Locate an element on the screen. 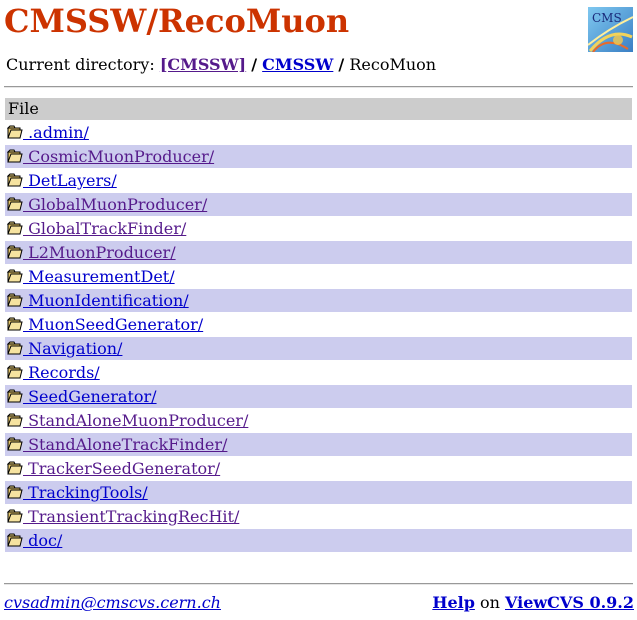 The image size is (637, 620). file-cell: DetLayers/ is located at coordinates (318, 180).